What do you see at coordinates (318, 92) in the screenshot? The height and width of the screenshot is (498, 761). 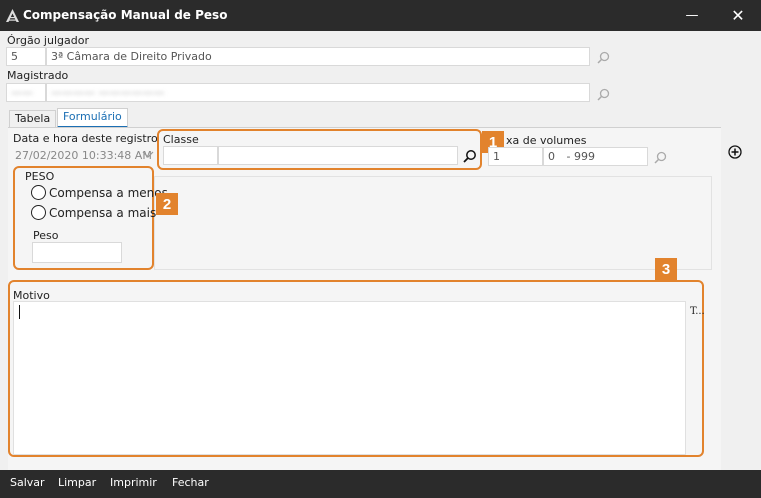 I see `magistrado-name-field: ———— ——————` at bounding box center [318, 92].